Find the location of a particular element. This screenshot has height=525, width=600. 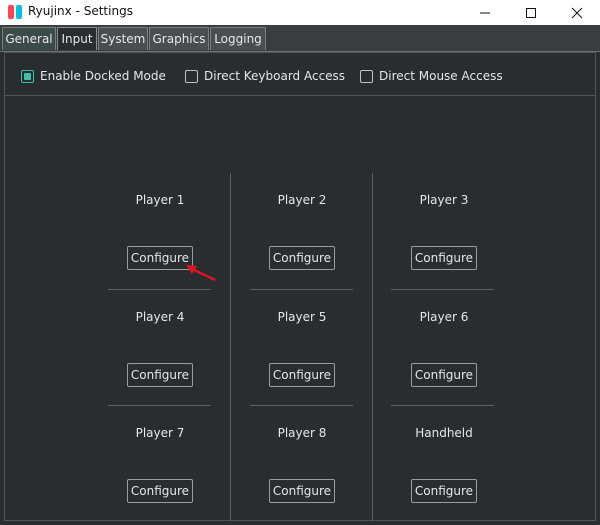

tab-general: General is located at coordinates (29, 38).